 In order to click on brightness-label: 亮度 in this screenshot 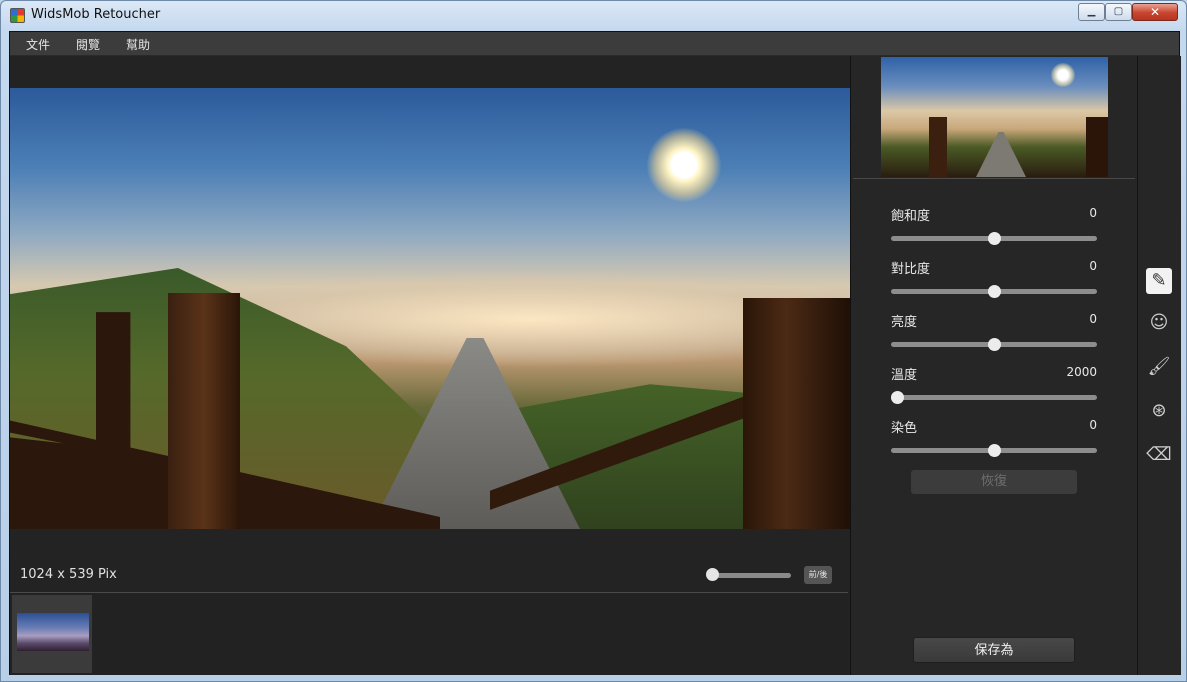, I will do `click(904, 322)`.